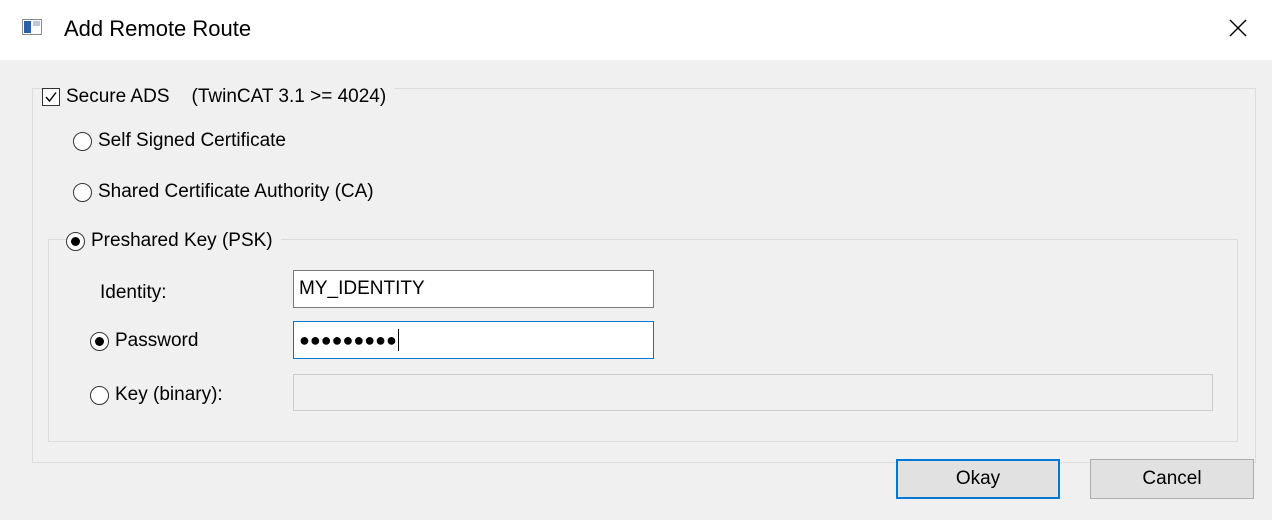 This screenshot has height=520, width=1272. What do you see at coordinates (362, 288) in the screenshot?
I see `identity-value: MY_IDENTITY` at bounding box center [362, 288].